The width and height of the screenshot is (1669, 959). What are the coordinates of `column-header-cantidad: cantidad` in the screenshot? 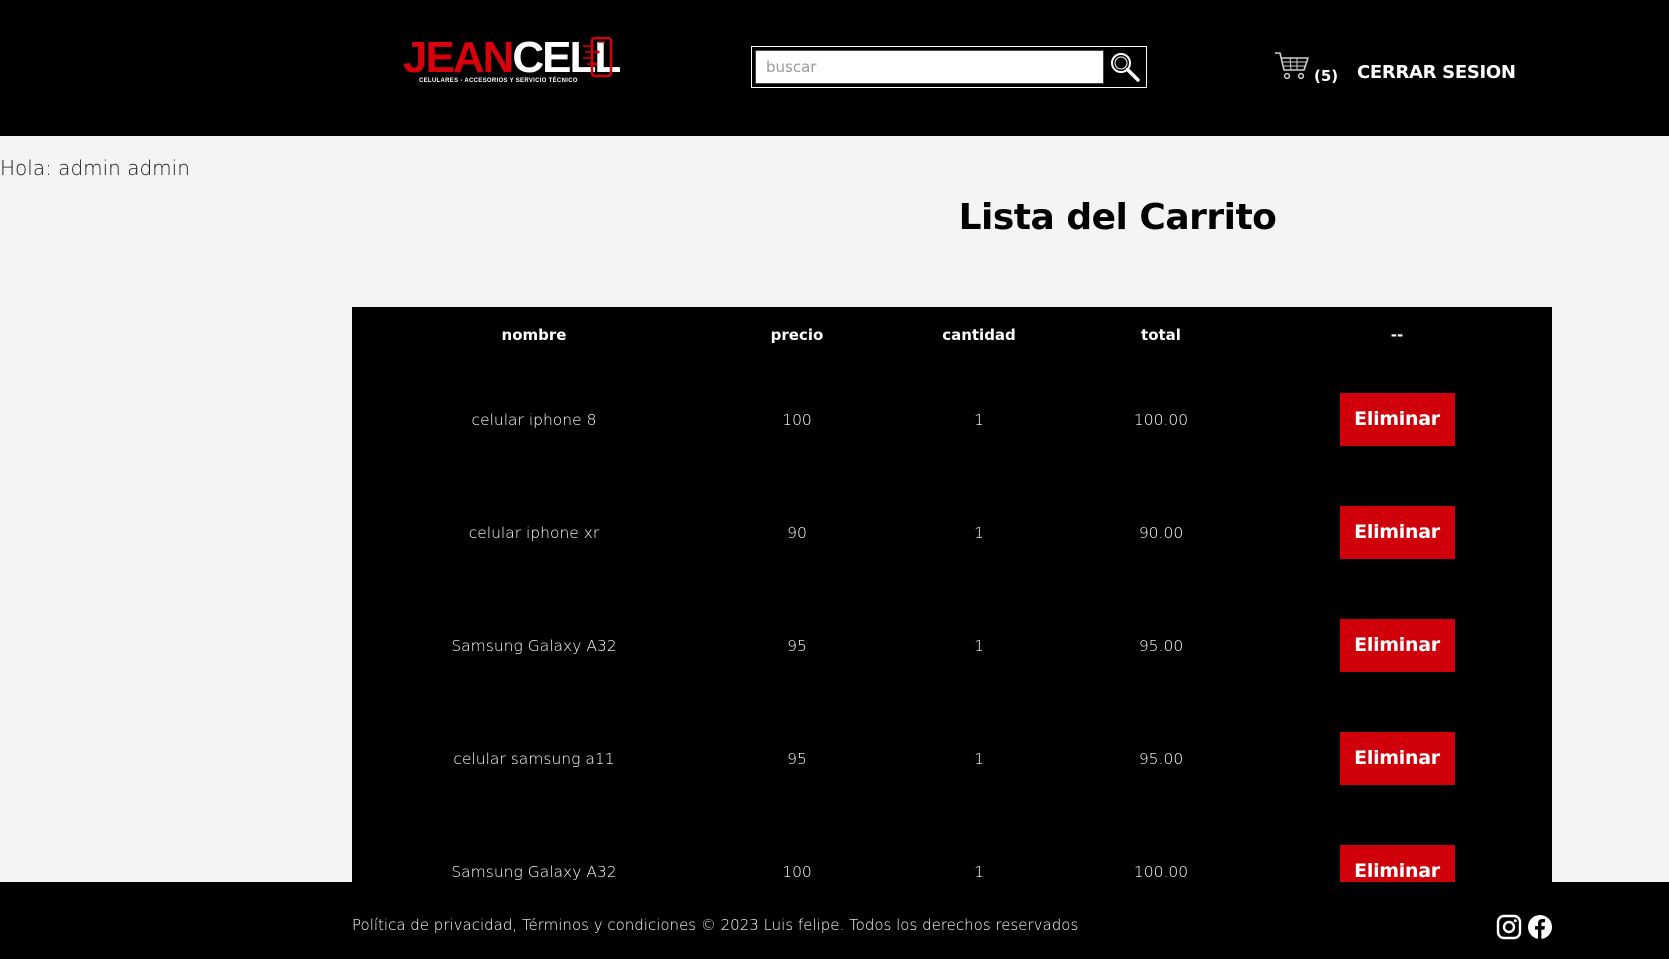 It's located at (979, 335).